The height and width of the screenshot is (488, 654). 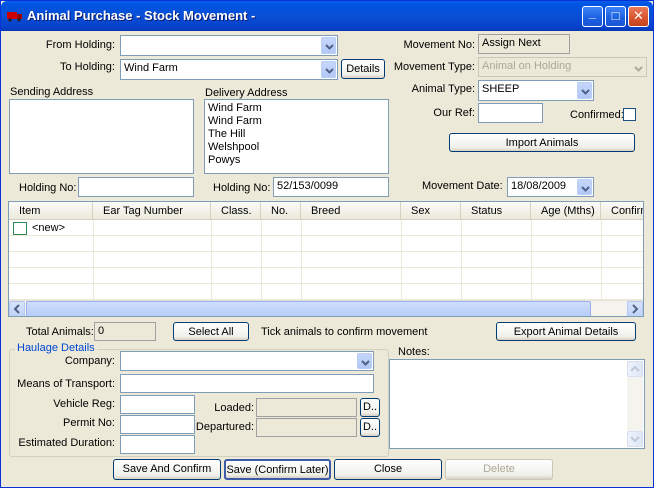 I want to click on movement-date-value: 18/08/2009, so click(x=539, y=186).